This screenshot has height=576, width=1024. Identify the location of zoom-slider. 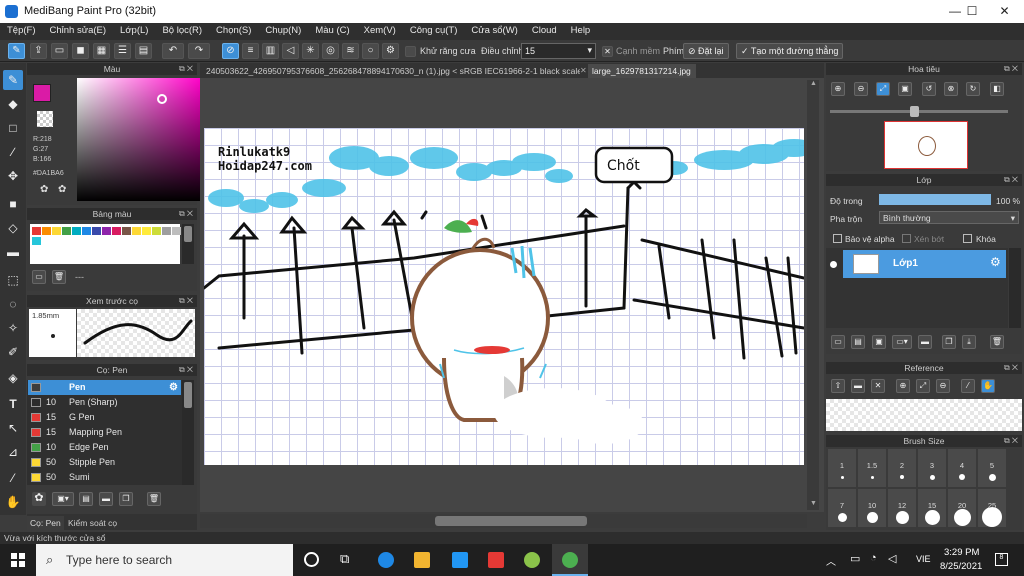
(919, 111).